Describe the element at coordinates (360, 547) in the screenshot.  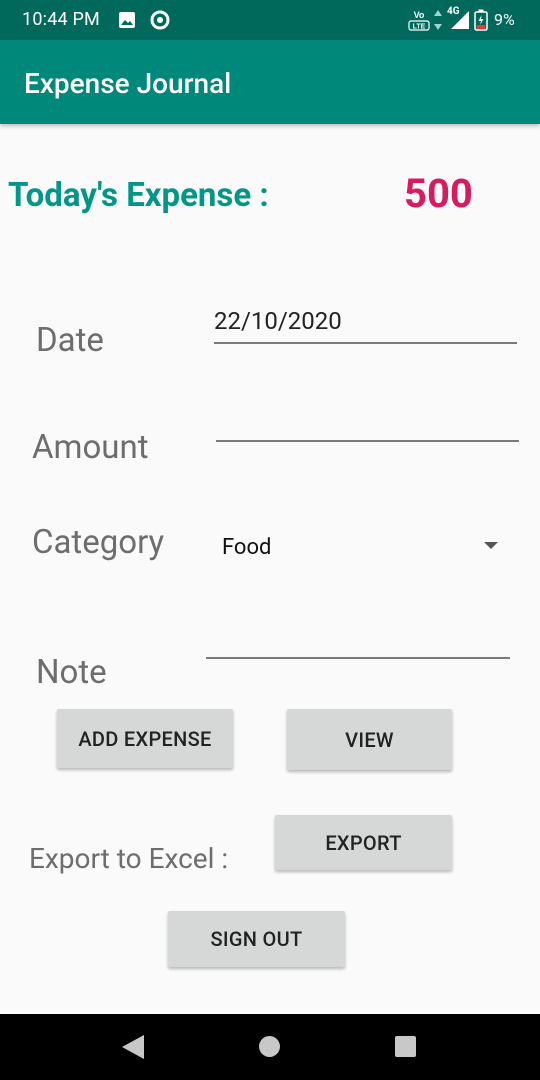
I see `category-dropdown: Food` at that location.